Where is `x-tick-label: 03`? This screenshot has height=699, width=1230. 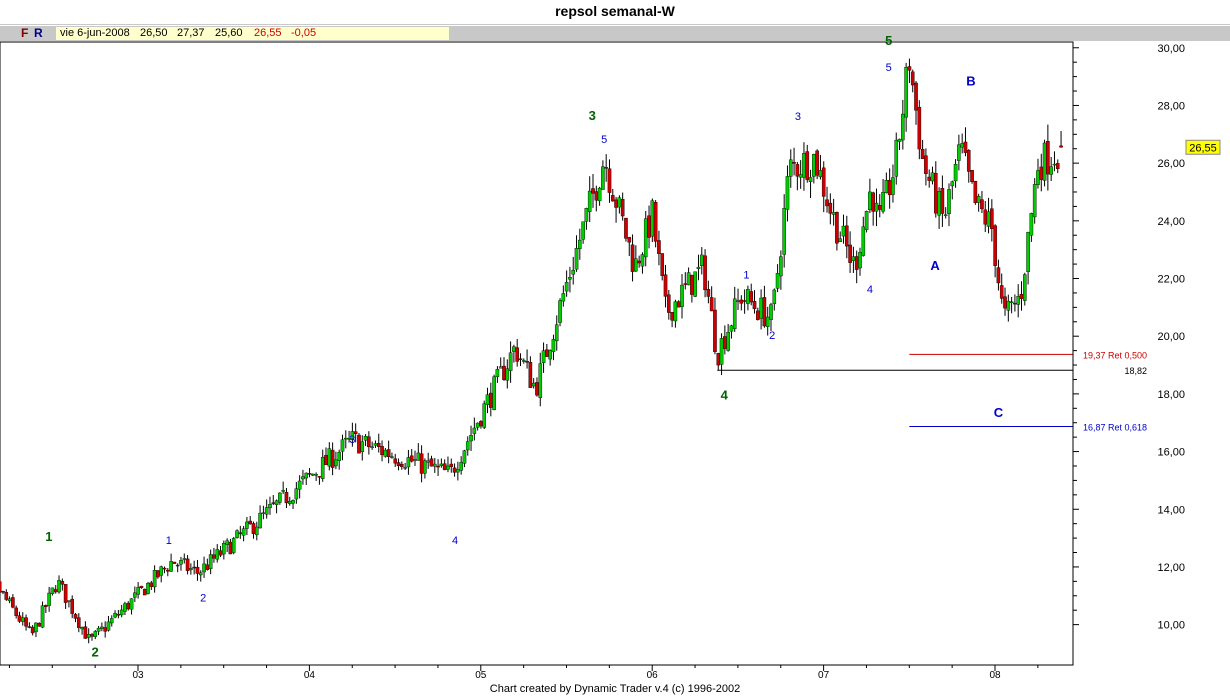
x-tick-label: 03 is located at coordinates (138, 675).